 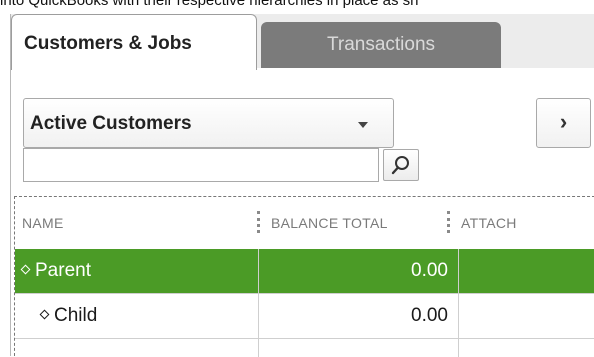 I want to click on column-header-name: NAME, so click(x=137, y=223).